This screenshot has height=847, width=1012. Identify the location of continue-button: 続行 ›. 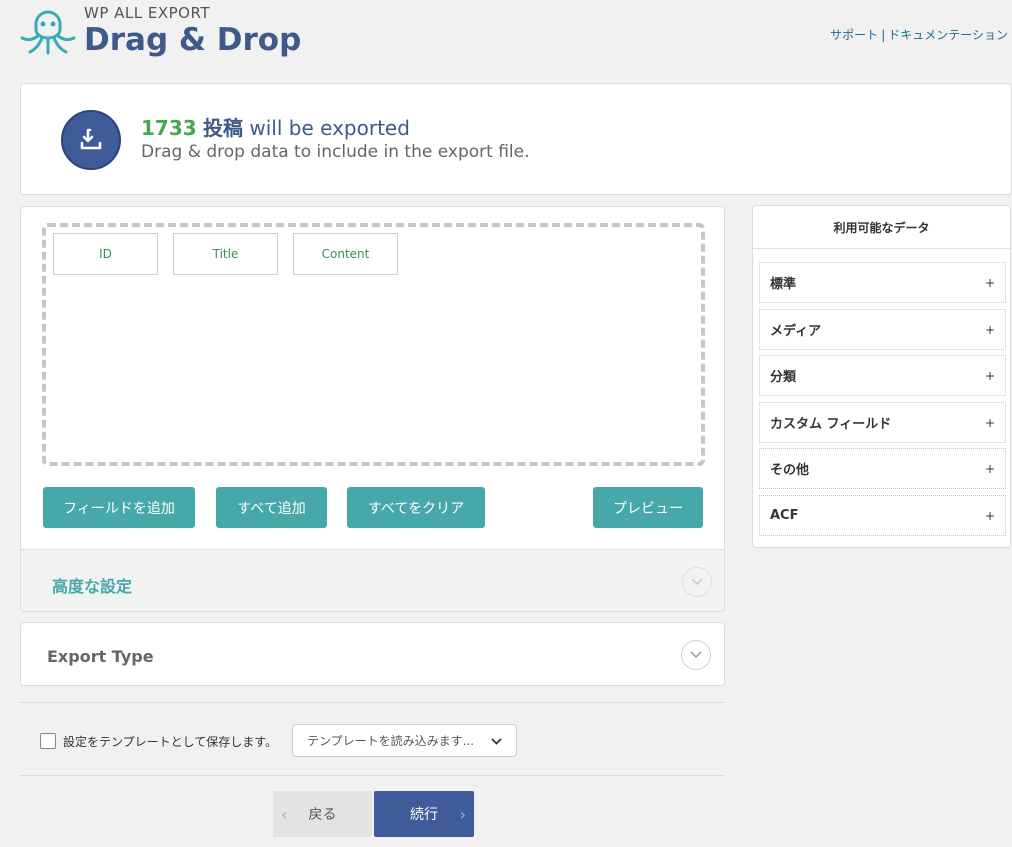
(424, 814).